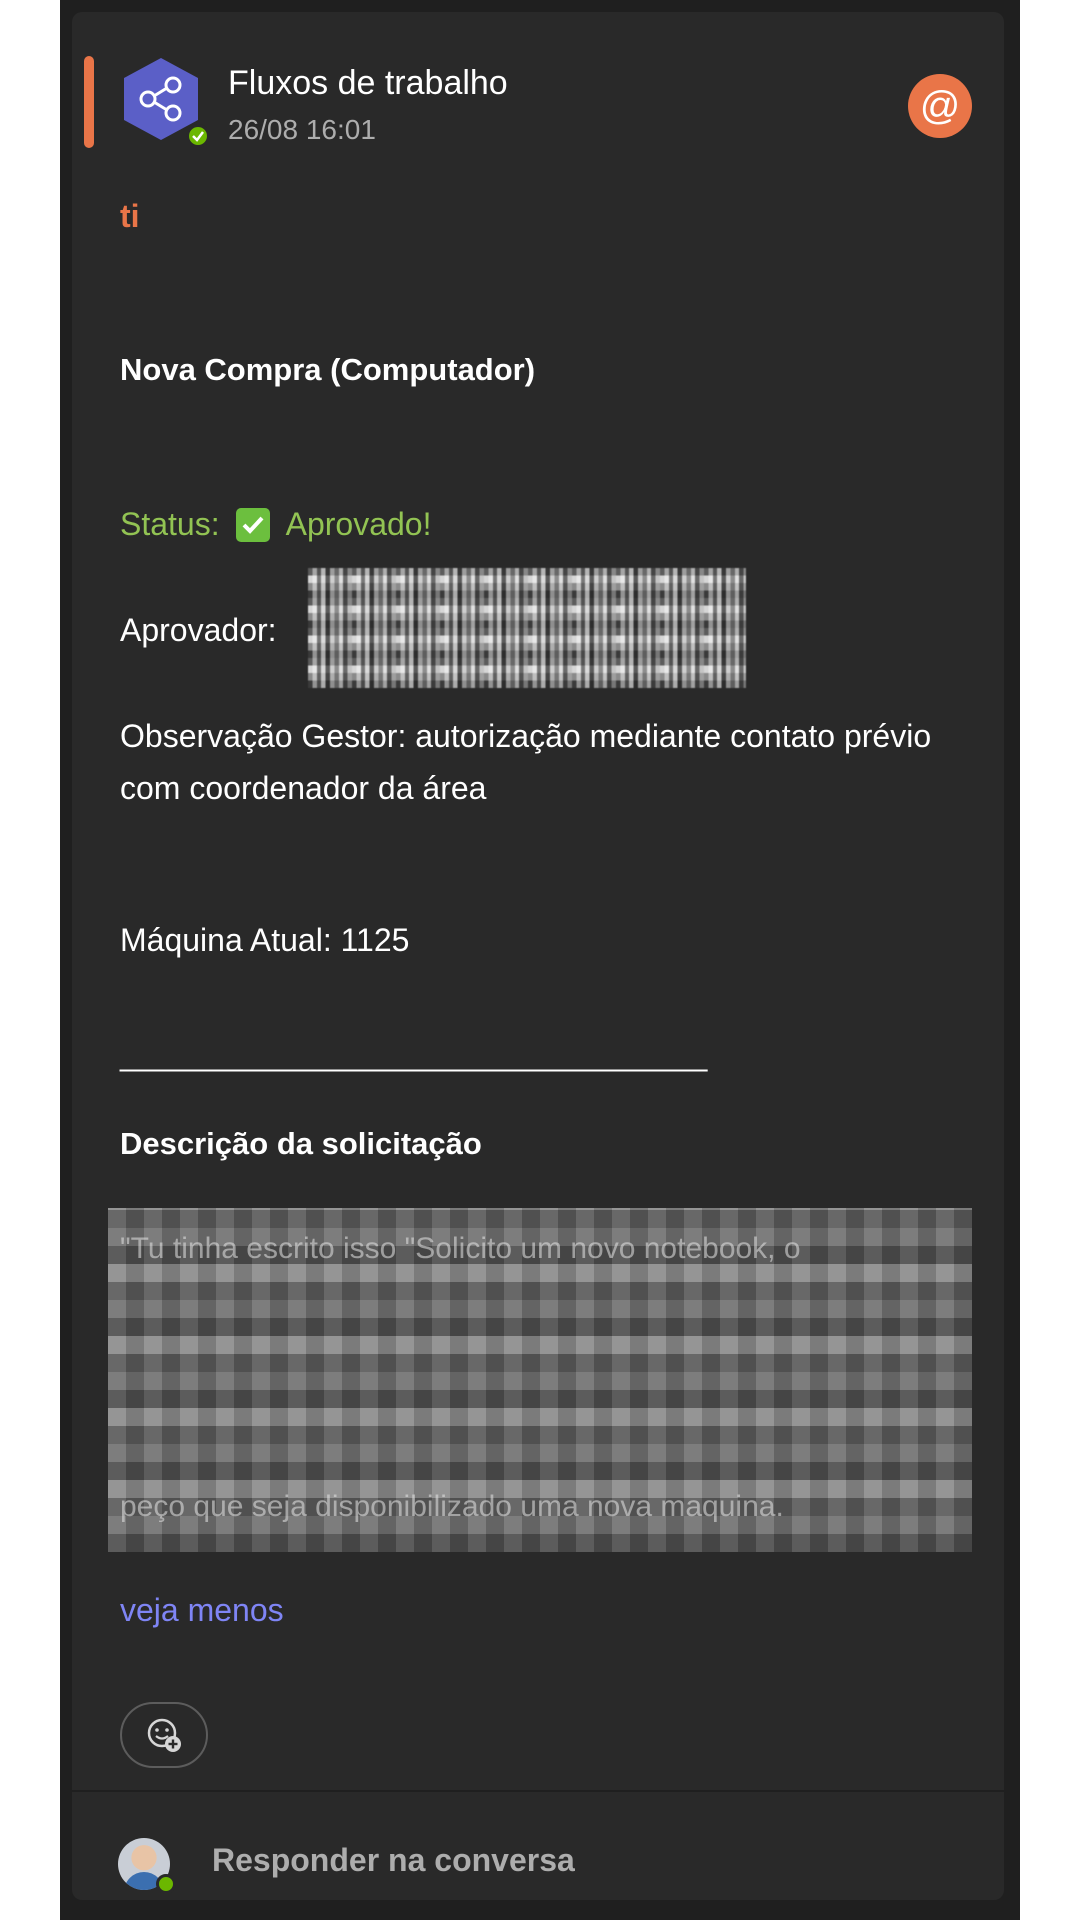 The image size is (1080, 1920). I want to click on approver-line: Aprovador:, so click(198, 630).